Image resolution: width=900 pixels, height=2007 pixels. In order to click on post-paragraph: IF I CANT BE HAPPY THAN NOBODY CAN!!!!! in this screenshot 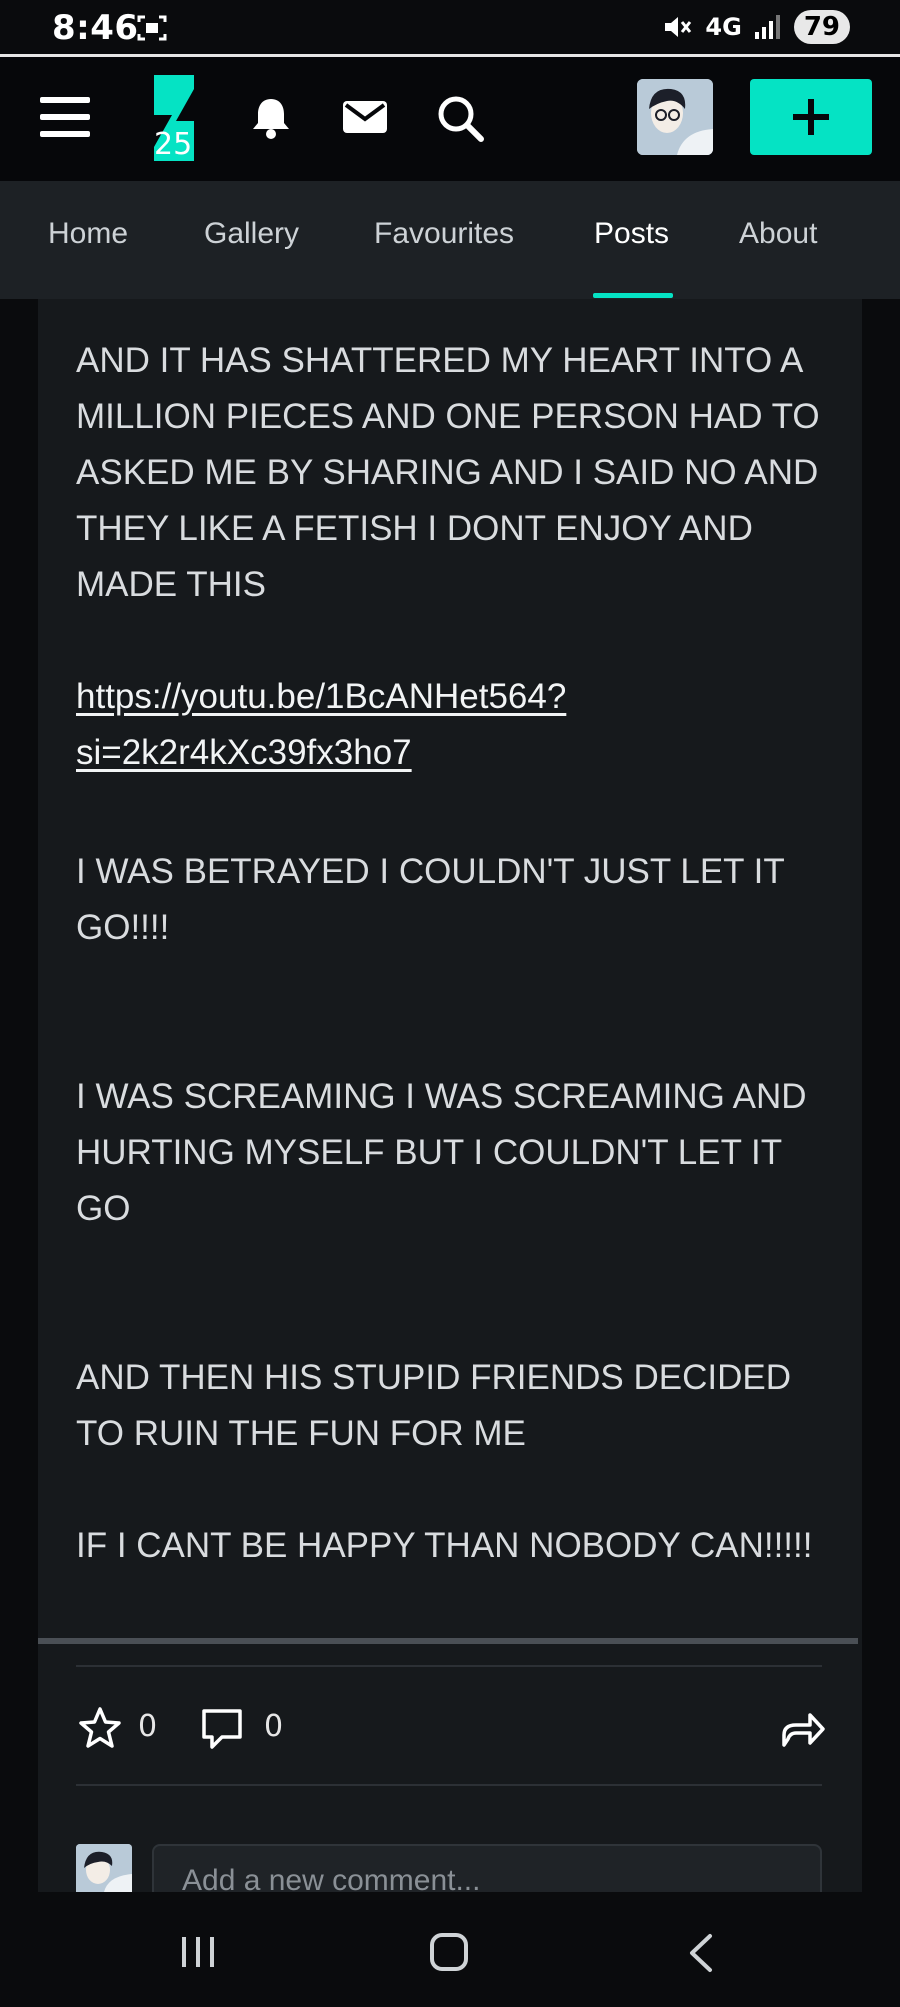, I will do `click(444, 1545)`.